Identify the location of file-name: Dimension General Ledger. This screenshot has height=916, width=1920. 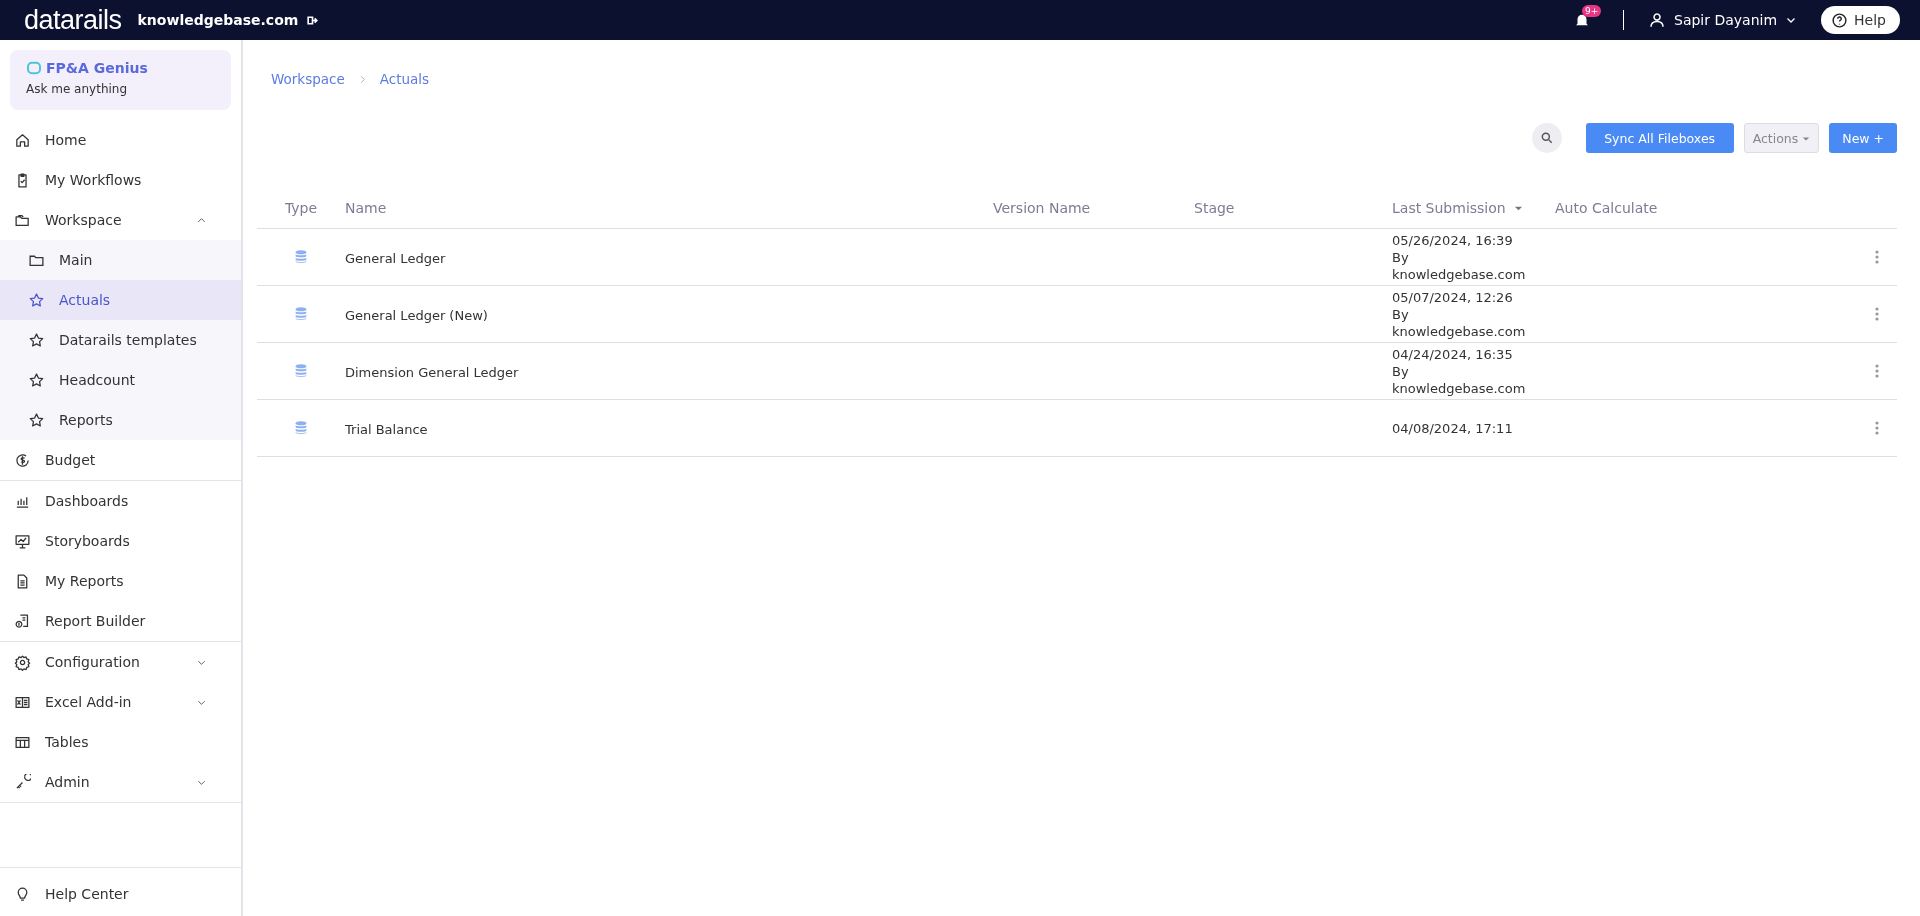
(432, 372).